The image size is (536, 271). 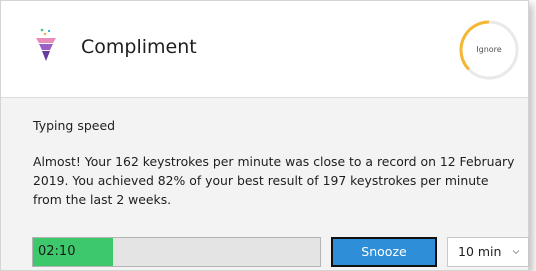 What do you see at coordinates (384, 252) in the screenshot?
I see `snooze-button: Snooze` at bounding box center [384, 252].